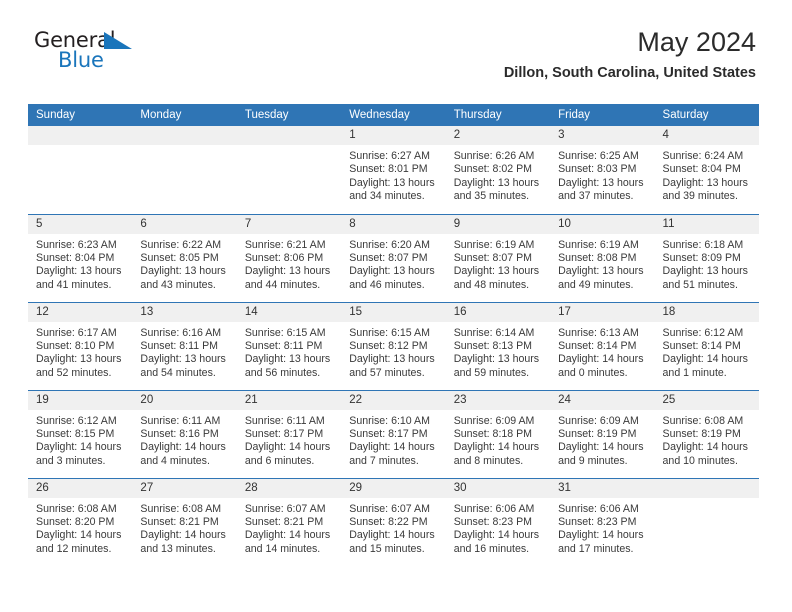 This screenshot has width=792, height=612. Describe the element at coordinates (694, 372) in the screenshot. I see `daylight-text-line2: and 1 minute.` at that location.